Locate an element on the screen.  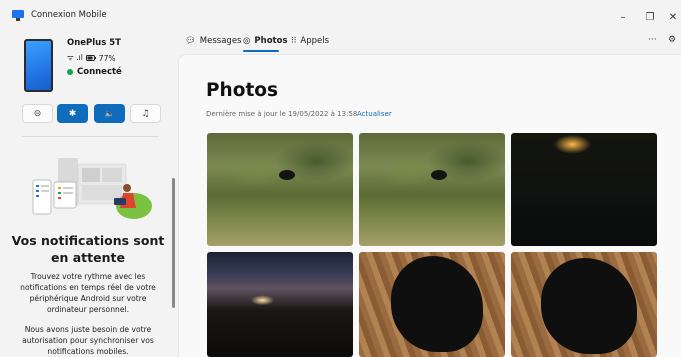
notifications-illustration is located at coordinates (94, 187).